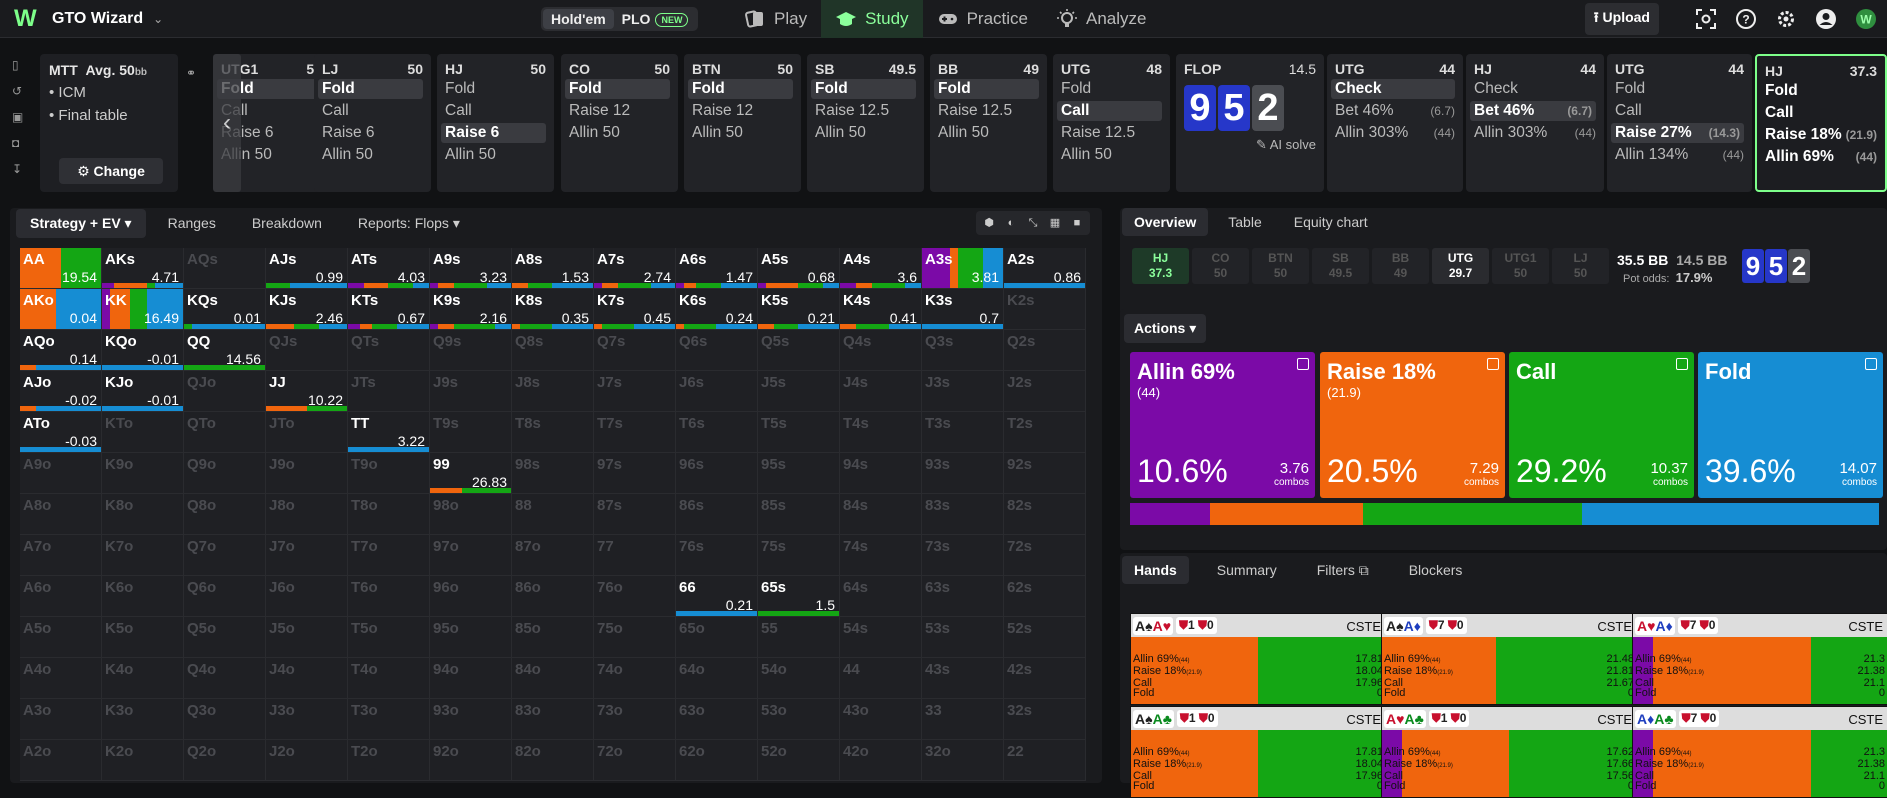  I want to click on hand-cell: AQs, so click(225, 268).